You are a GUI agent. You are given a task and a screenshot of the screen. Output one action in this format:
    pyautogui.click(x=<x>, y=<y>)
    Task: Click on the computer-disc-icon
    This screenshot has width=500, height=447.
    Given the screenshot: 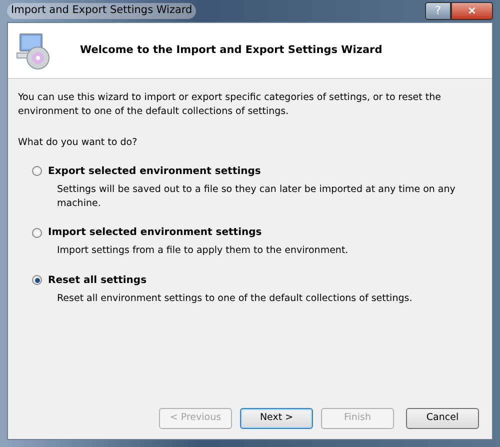 What is the action you would take?
    pyautogui.click(x=33, y=51)
    